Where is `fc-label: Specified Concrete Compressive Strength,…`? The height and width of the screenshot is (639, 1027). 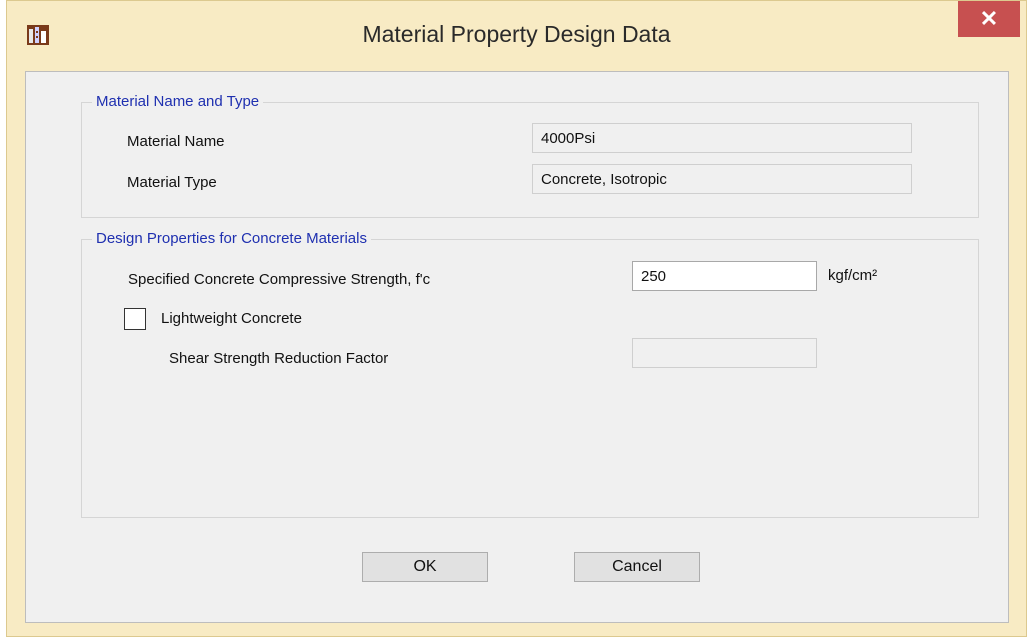
fc-label: Specified Concrete Compressive Strength,… is located at coordinates (279, 279).